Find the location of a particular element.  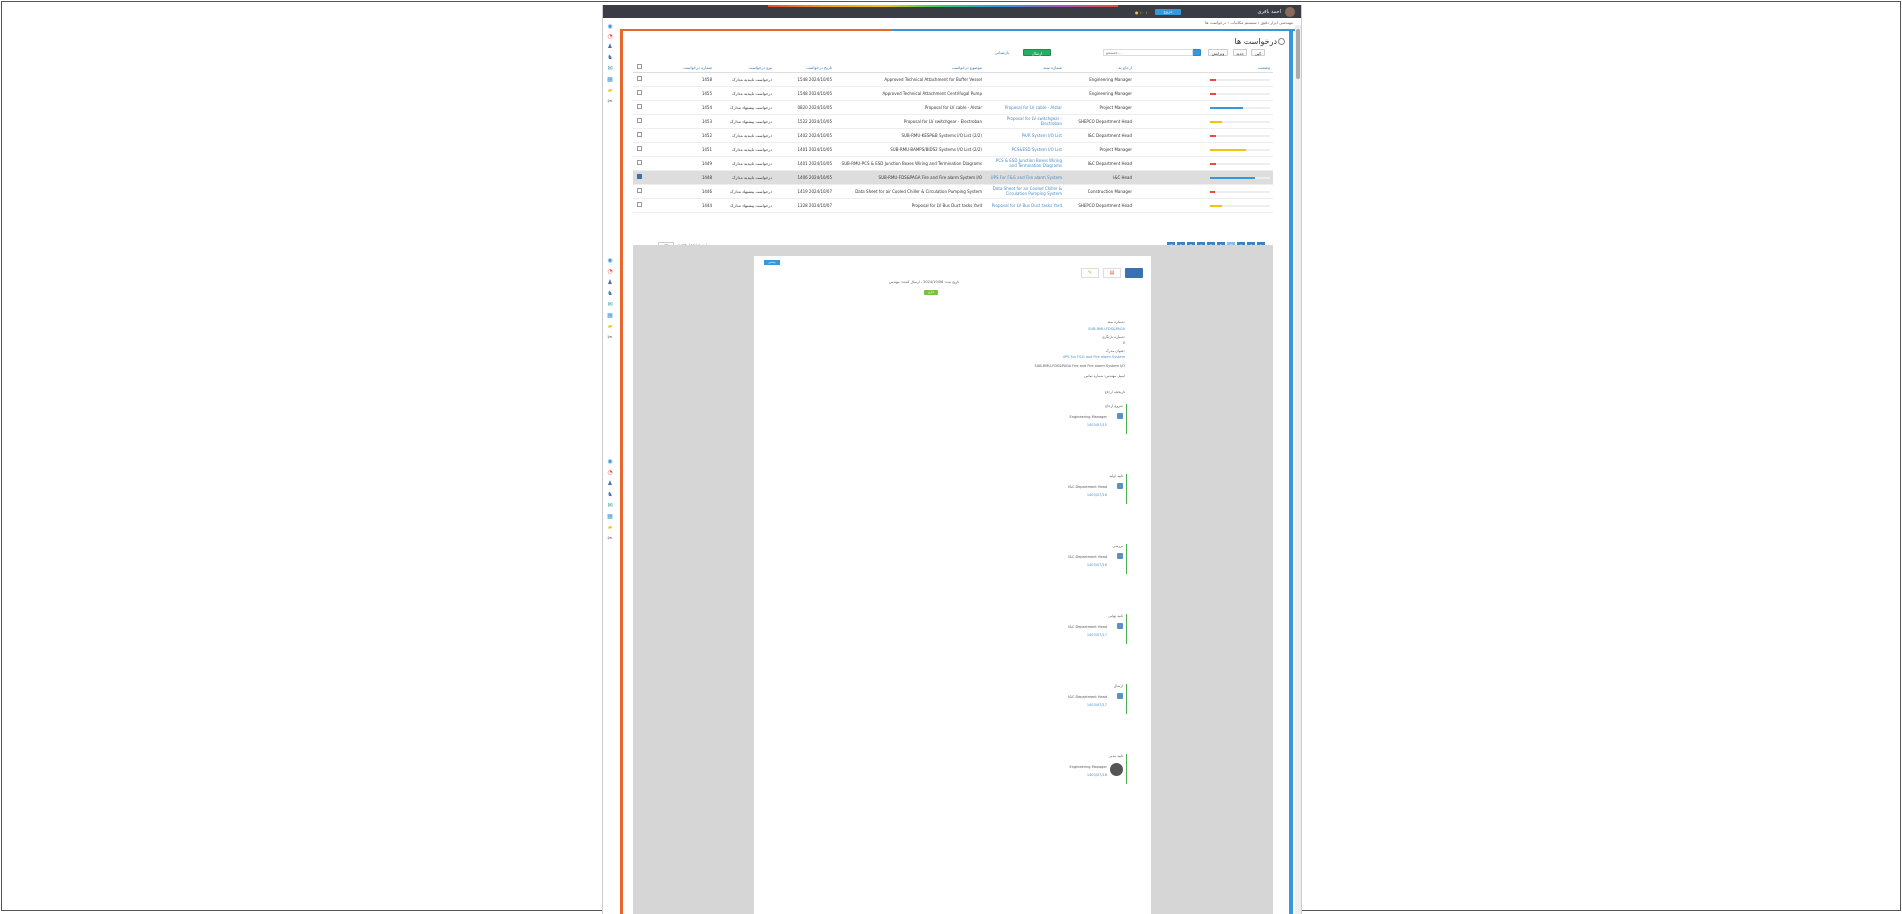

notification-badges: ● ۱۰ ۱ is located at coordinates (1141, 12).